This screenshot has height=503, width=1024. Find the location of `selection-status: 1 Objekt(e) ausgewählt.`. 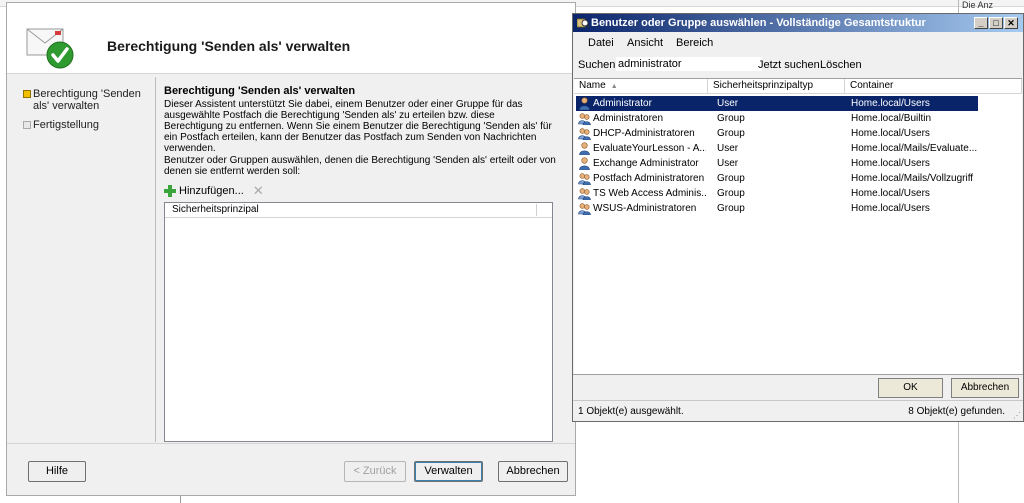

selection-status: 1 Objekt(e) ausgewählt. is located at coordinates (631, 411).